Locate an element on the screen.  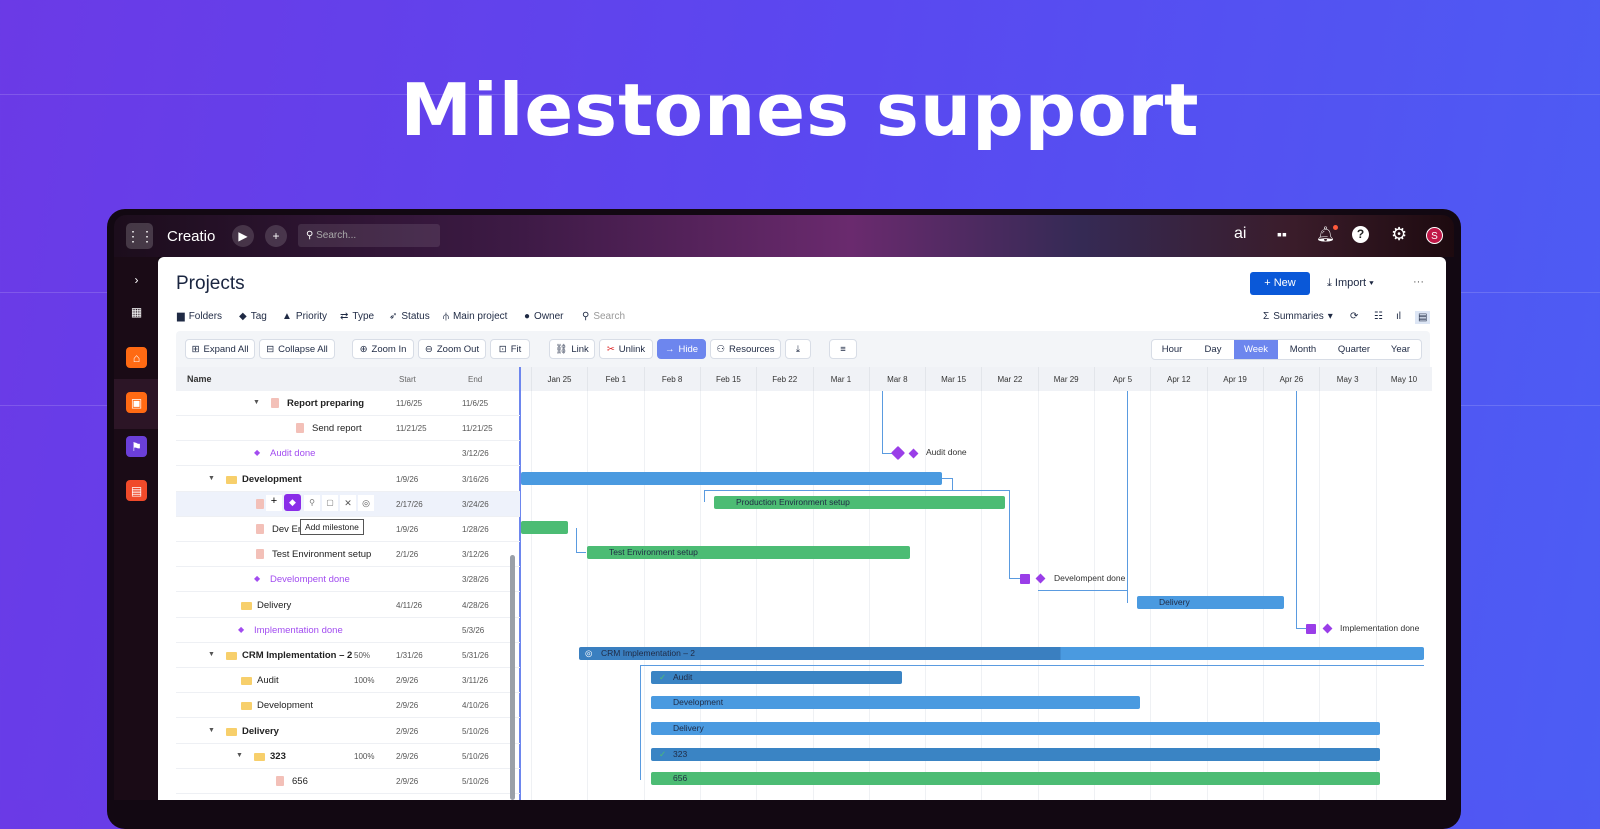
add-milestone-button: ◆ is located at coordinates (292, 502).